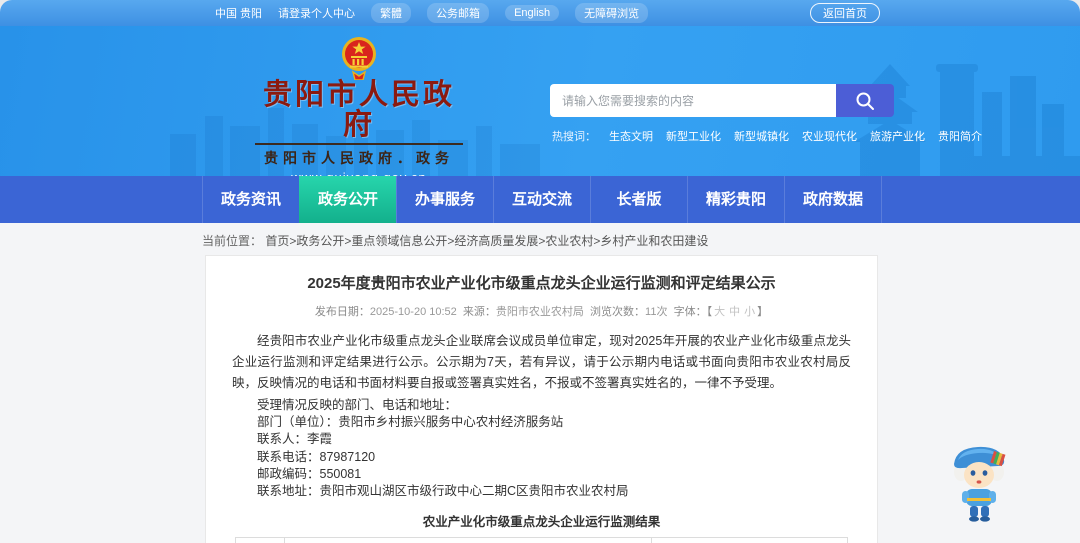 Image resolution: width=1080 pixels, height=543 pixels. Describe the element at coordinates (897, 136) in the screenshot. I see `hot-word-5: 旅游产业化` at that location.